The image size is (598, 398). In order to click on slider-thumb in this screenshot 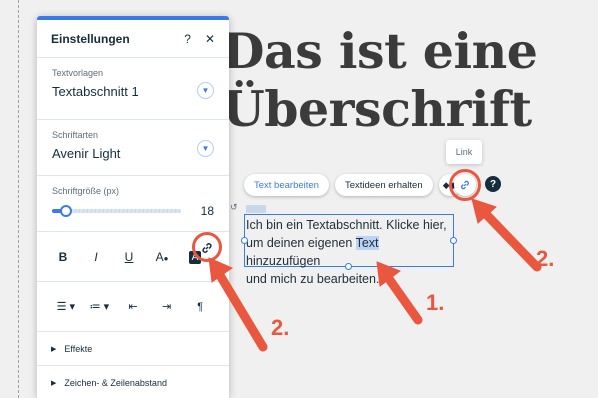, I will do `click(66, 211)`.